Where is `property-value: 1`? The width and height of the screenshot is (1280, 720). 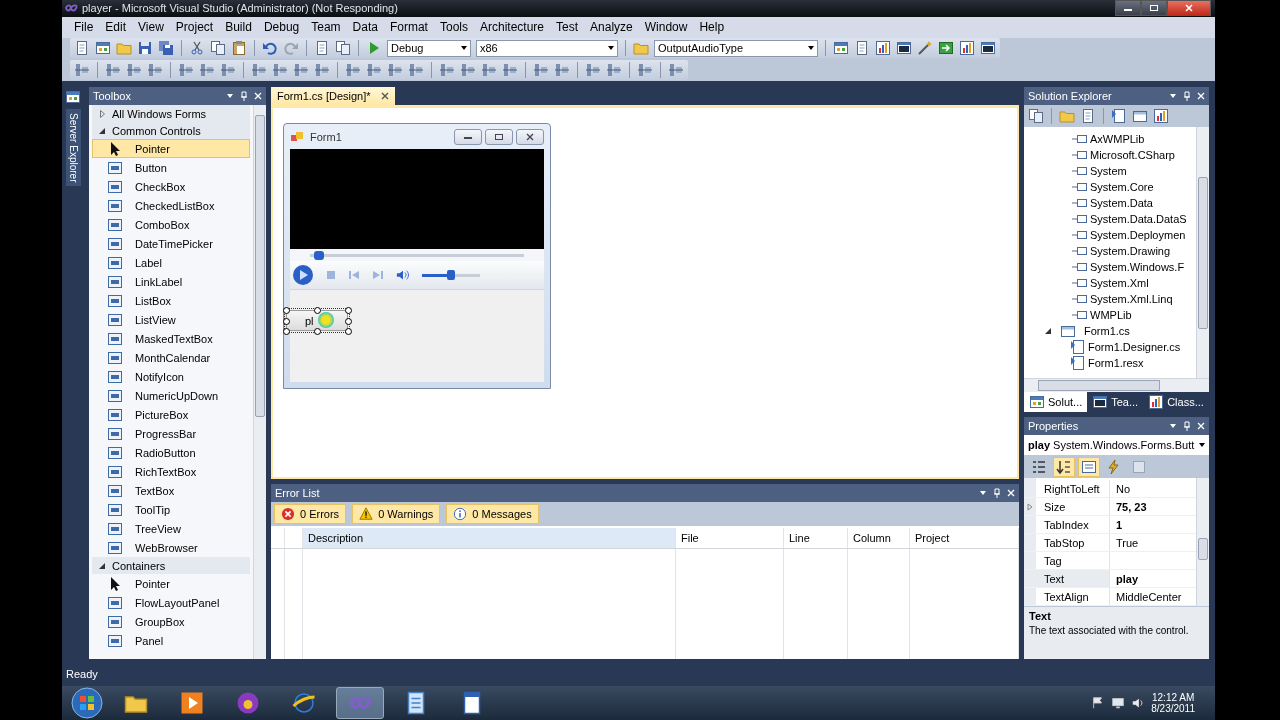
property-value: 1 is located at coordinates (1153, 524).